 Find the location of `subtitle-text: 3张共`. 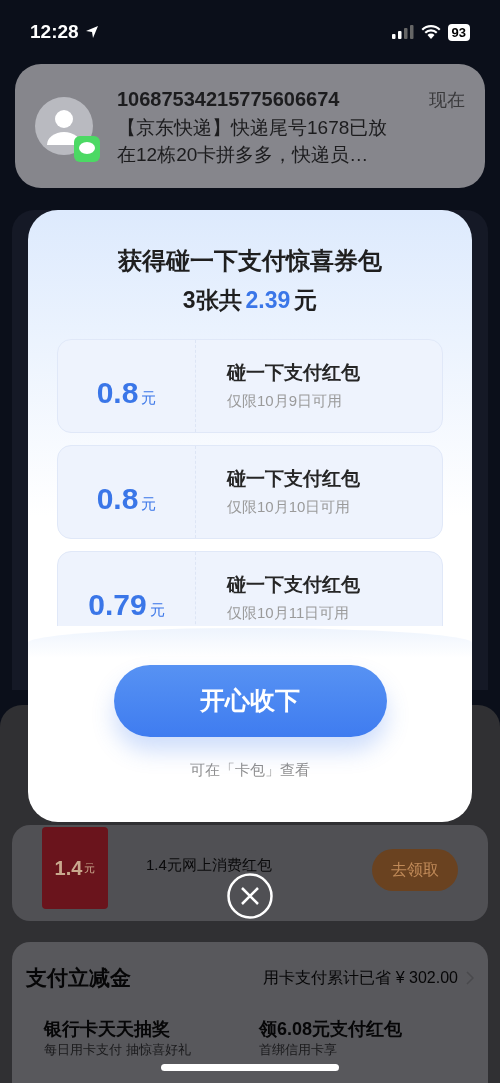

subtitle-text: 3张共 is located at coordinates (212, 300).